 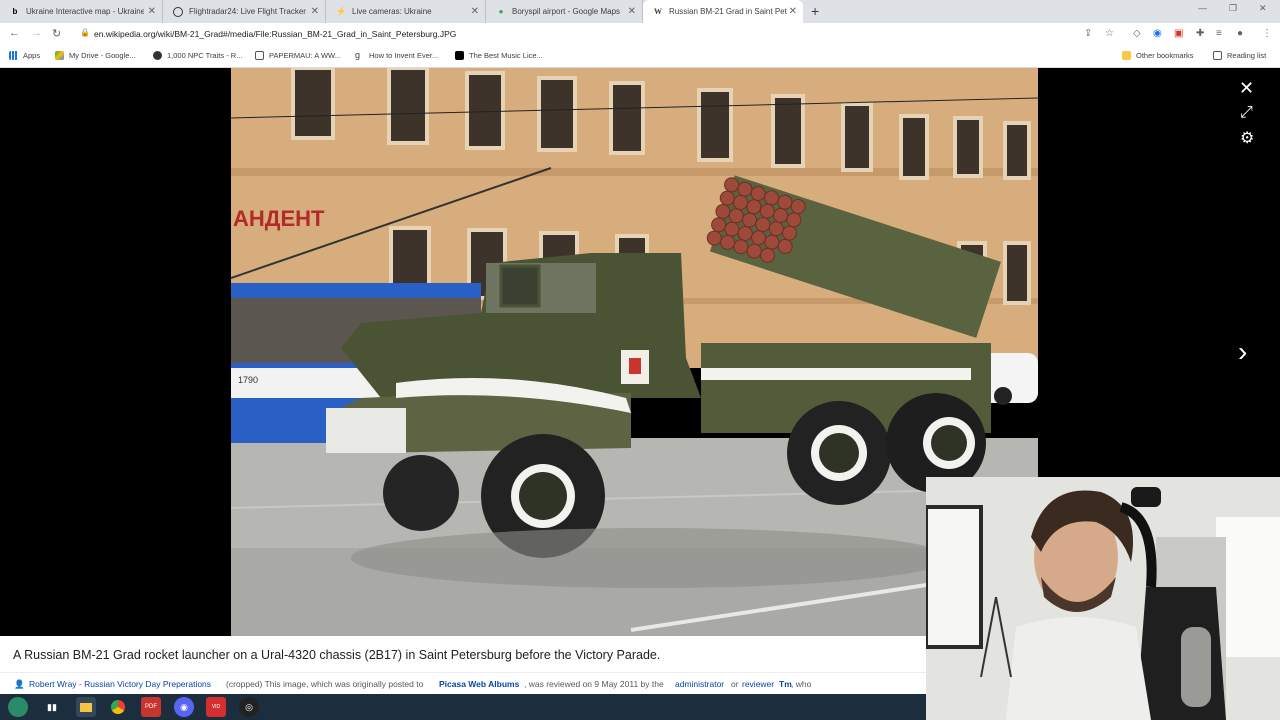 I want to click on window-close-icon: ✕, so click(x=1263, y=8).